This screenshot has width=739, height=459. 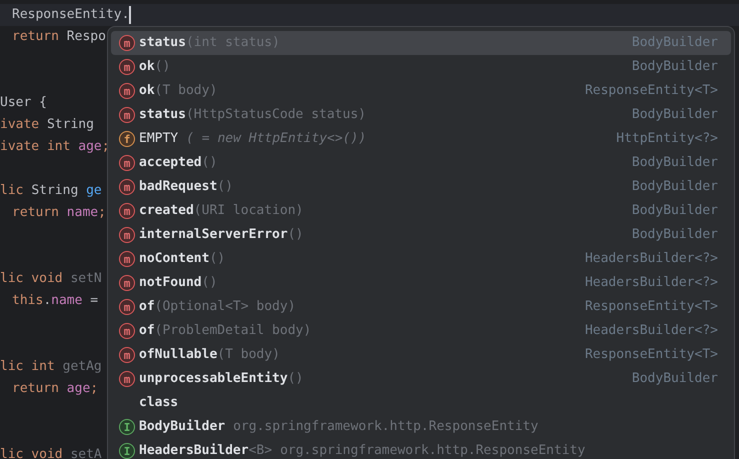 What do you see at coordinates (233, 331) in the screenshot?
I see `parameter-list: (ProblemDetail body)` at bounding box center [233, 331].